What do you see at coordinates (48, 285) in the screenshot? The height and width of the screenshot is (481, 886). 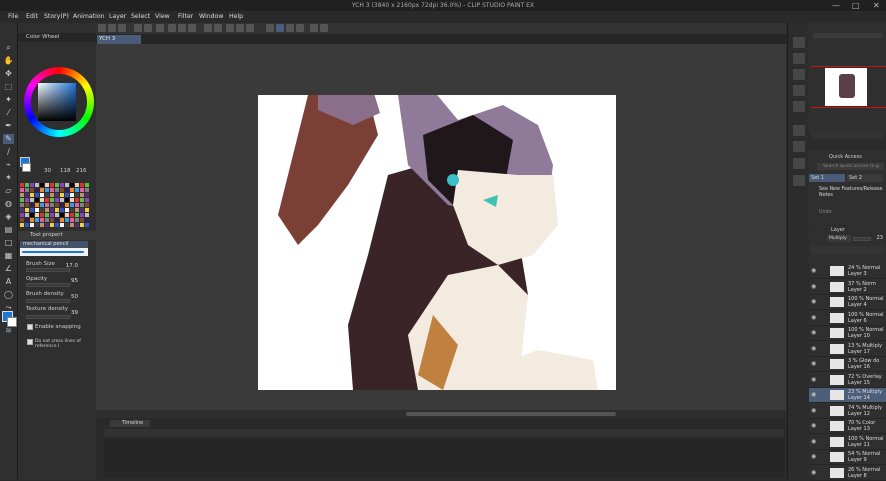 I see `opacity-slider` at bounding box center [48, 285].